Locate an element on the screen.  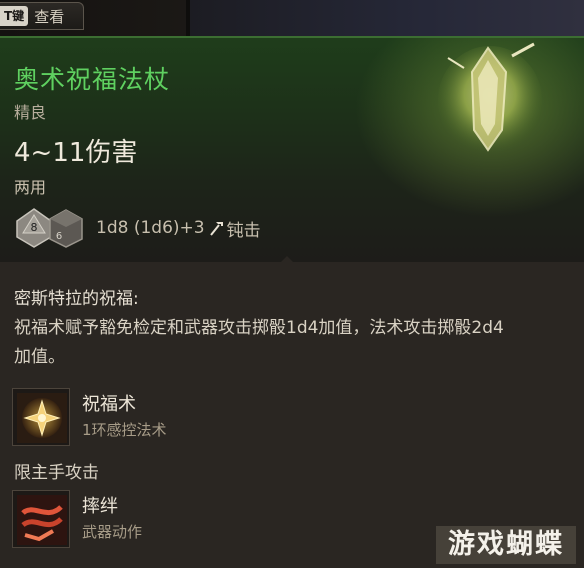
d8-face: 8 is located at coordinates (34, 227).